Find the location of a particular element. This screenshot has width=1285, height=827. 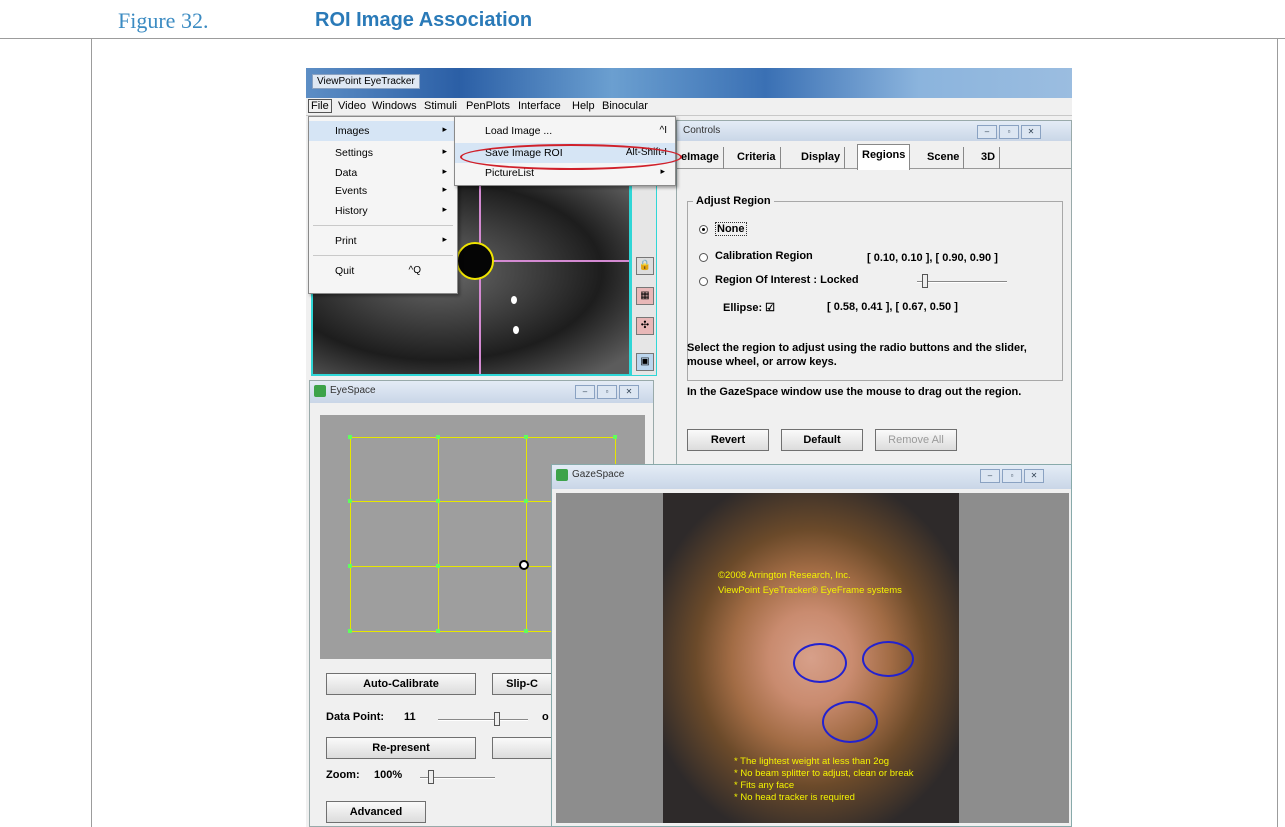

ellipse-checkbox-label: Ellipse: ☑ is located at coordinates (749, 307).